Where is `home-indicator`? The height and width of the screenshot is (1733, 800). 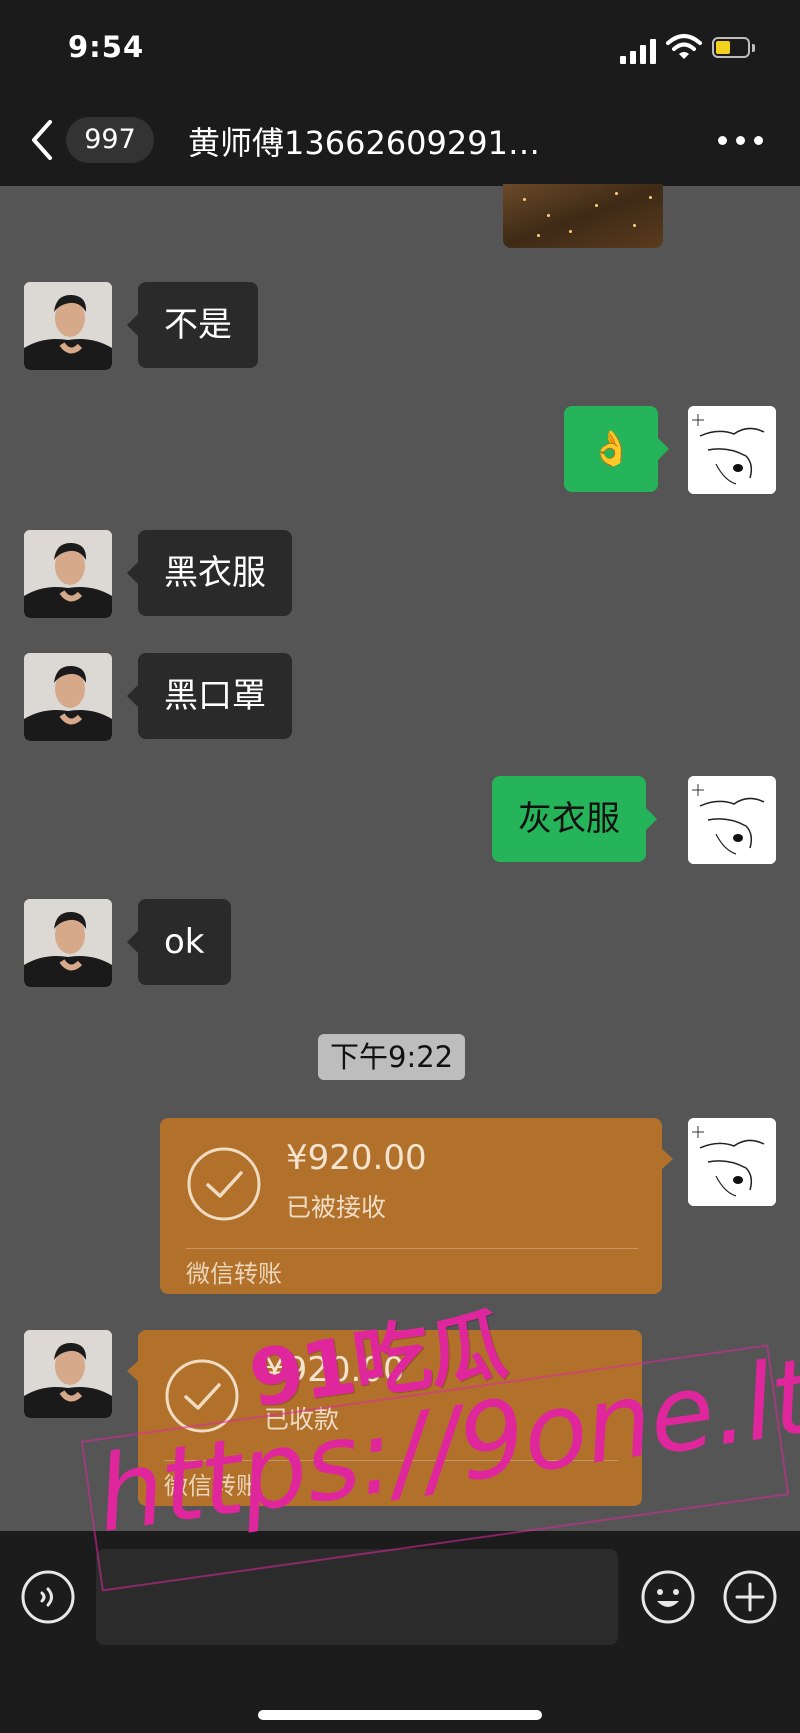
home-indicator is located at coordinates (400, 1715).